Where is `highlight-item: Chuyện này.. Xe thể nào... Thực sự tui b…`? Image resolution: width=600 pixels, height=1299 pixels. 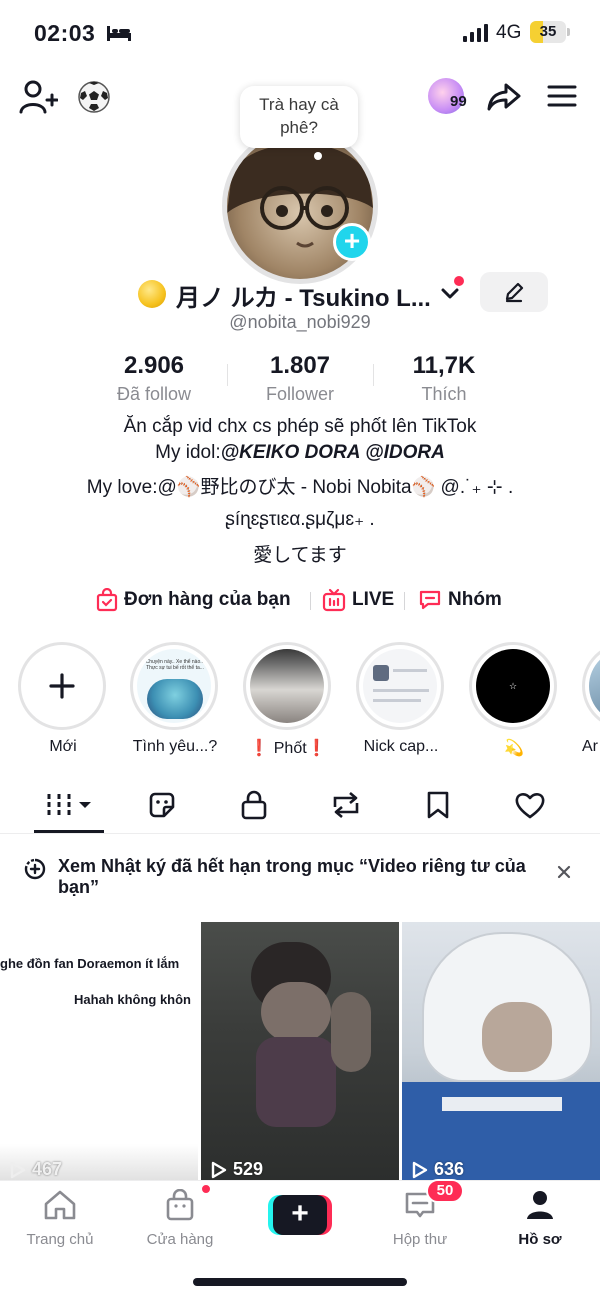 highlight-item: Chuyện này.. Xe thể nào... Thực sự tui b… is located at coordinates (175, 699).